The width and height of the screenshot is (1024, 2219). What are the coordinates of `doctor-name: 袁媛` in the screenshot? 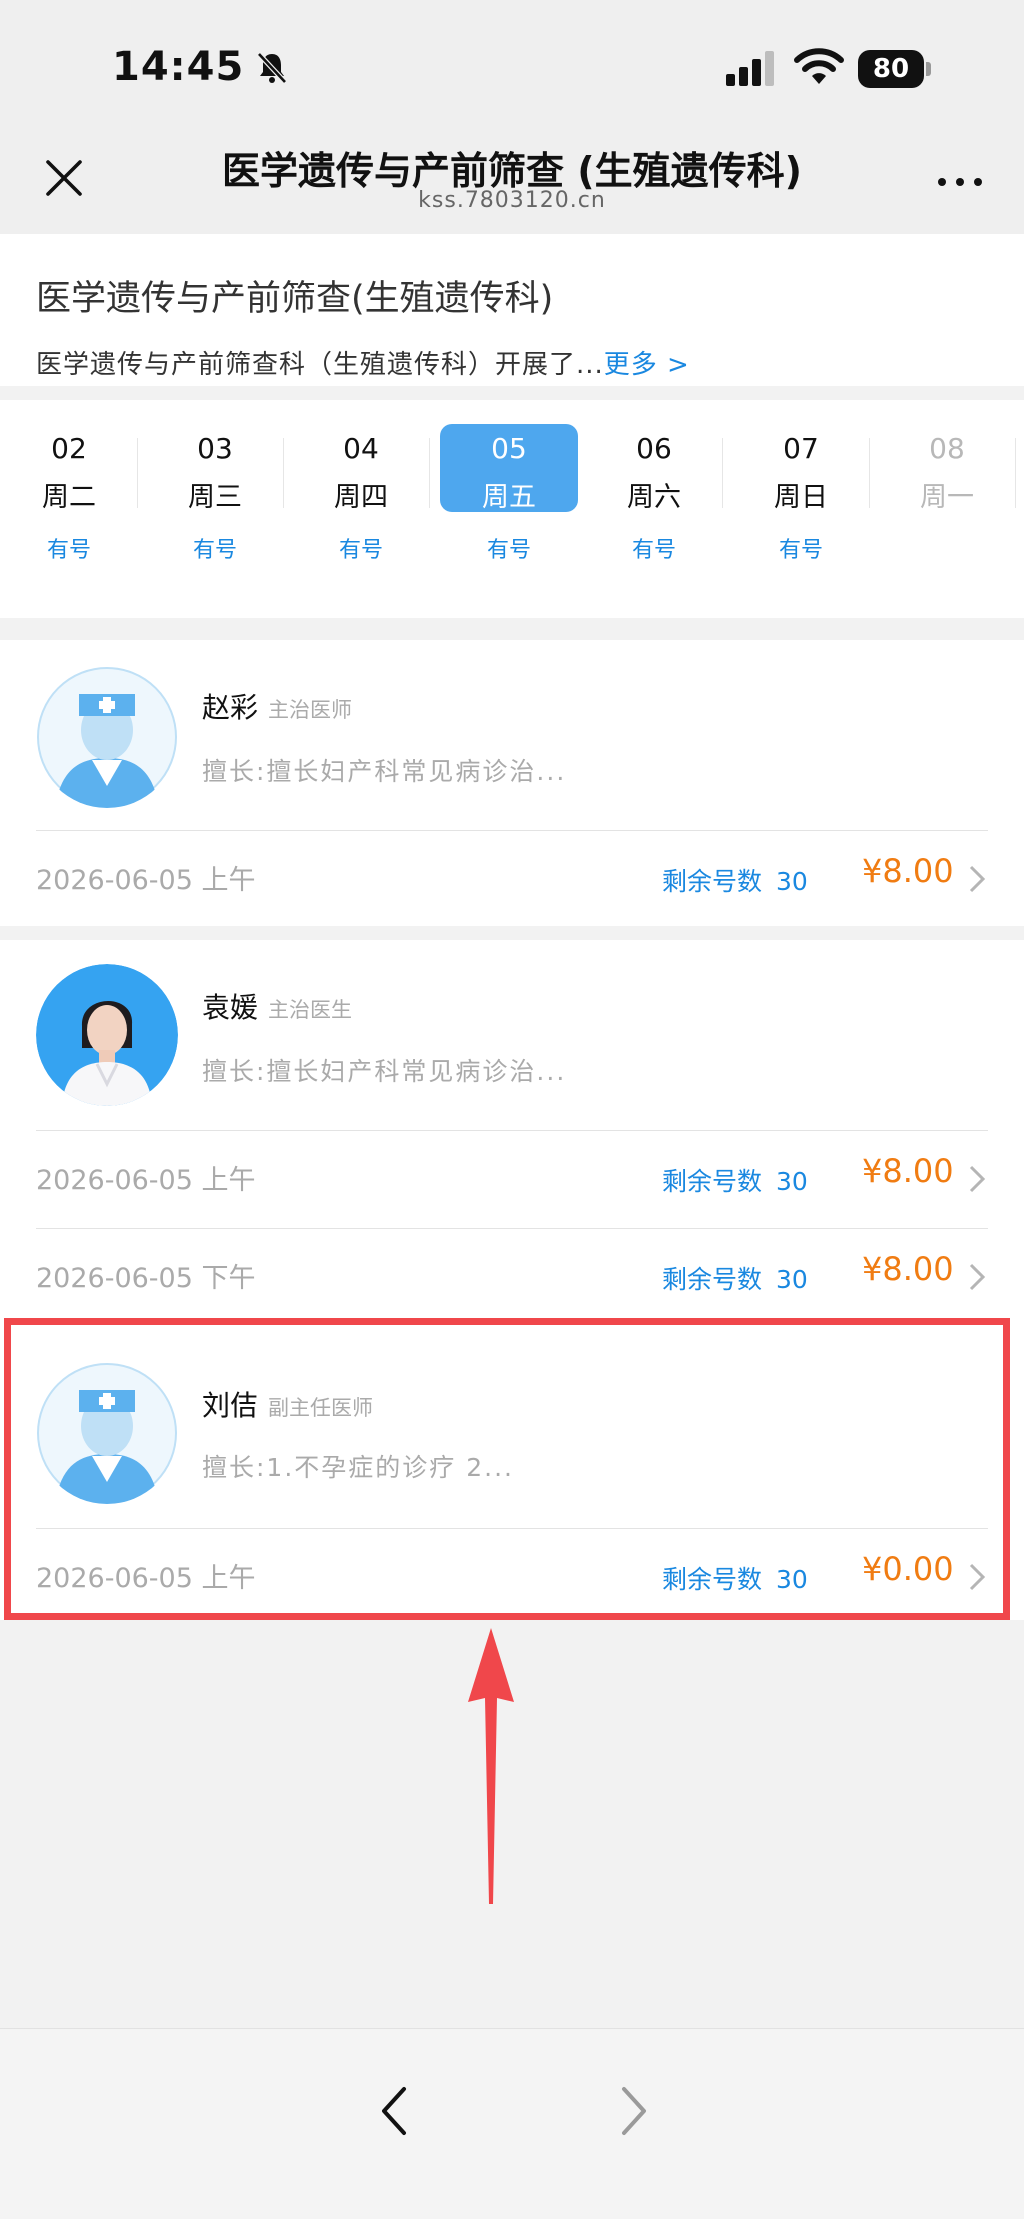 It's located at (230, 1007).